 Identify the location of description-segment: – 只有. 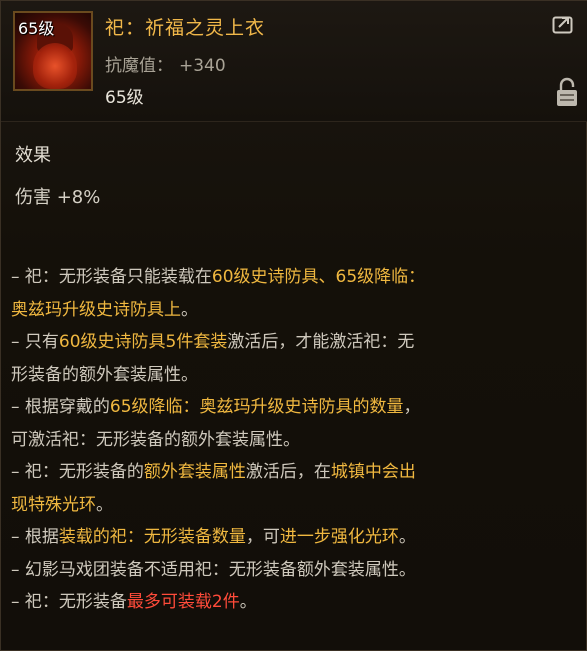
(35, 342).